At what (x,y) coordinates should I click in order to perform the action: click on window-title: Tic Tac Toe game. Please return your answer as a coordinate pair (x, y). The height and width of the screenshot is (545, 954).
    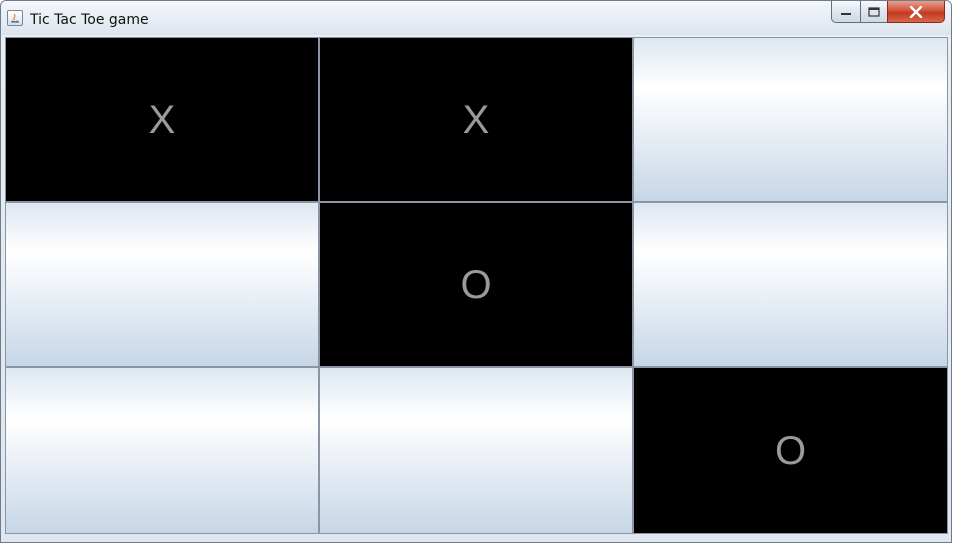
    Looking at the image, I should click on (89, 20).